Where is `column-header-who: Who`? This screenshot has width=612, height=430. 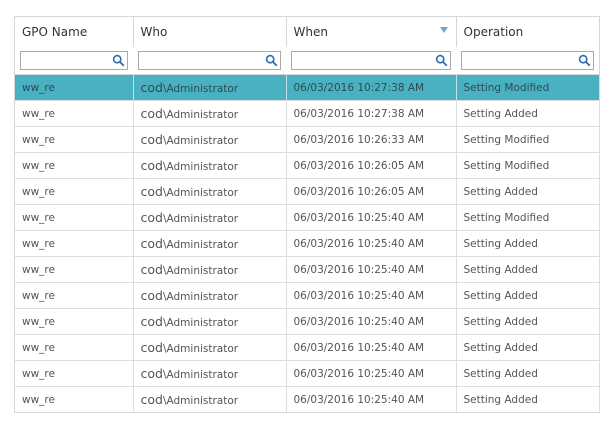 column-header-who: Who is located at coordinates (210, 32).